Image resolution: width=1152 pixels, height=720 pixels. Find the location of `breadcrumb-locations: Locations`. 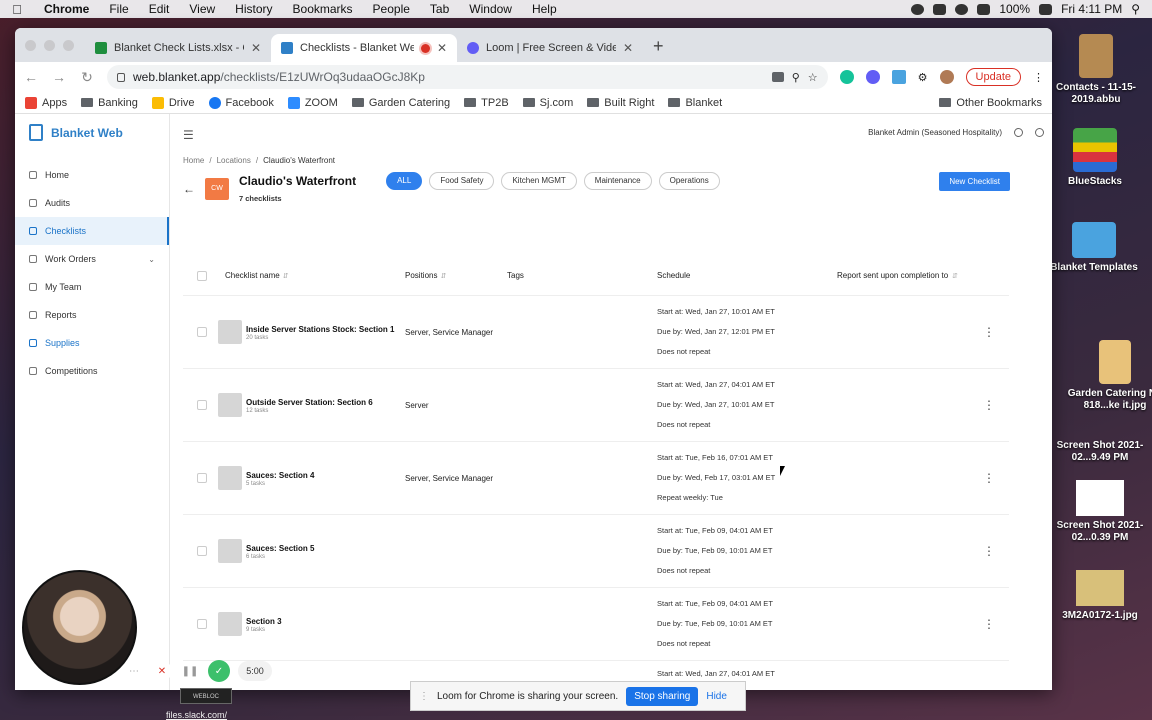

breadcrumb-locations: Locations is located at coordinates (234, 160).